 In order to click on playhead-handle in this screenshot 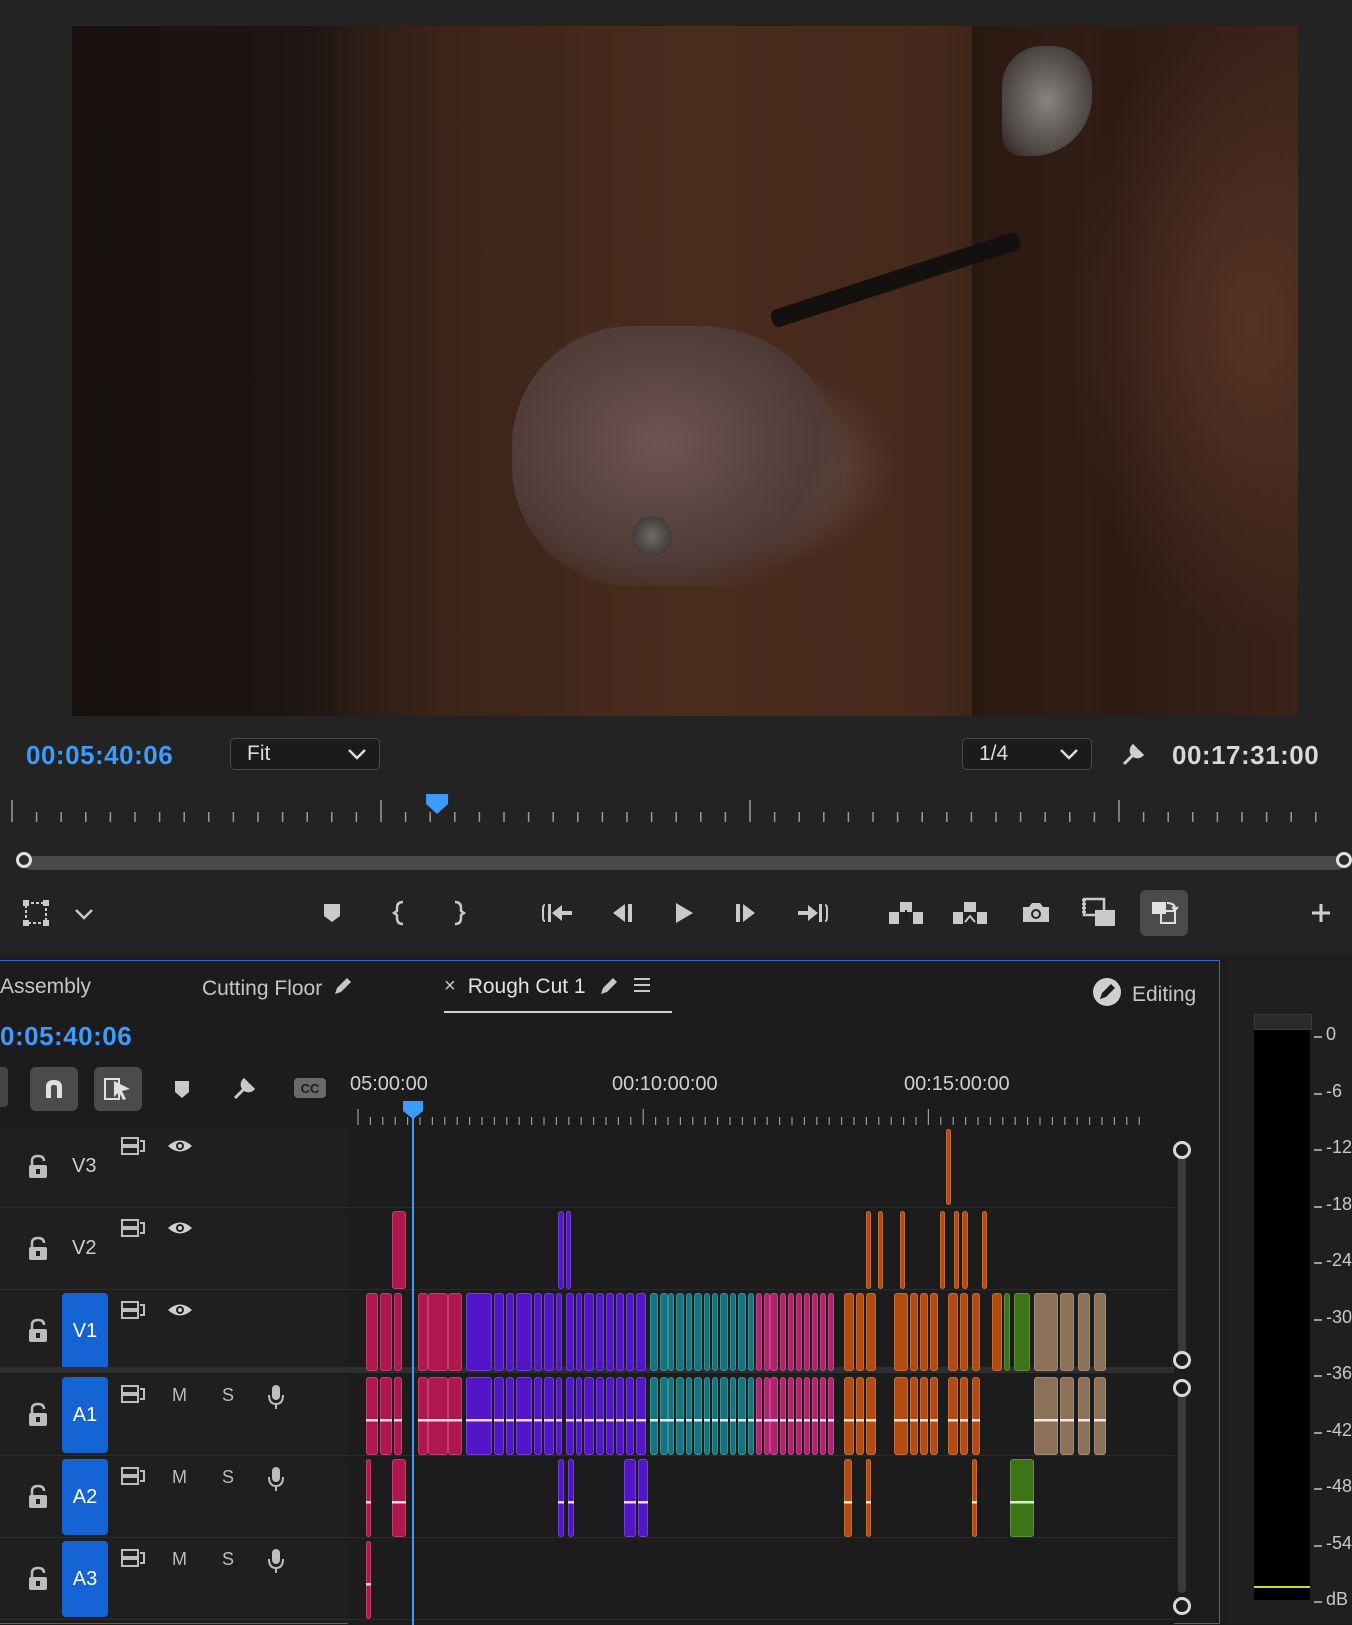, I will do `click(413, 1109)`.